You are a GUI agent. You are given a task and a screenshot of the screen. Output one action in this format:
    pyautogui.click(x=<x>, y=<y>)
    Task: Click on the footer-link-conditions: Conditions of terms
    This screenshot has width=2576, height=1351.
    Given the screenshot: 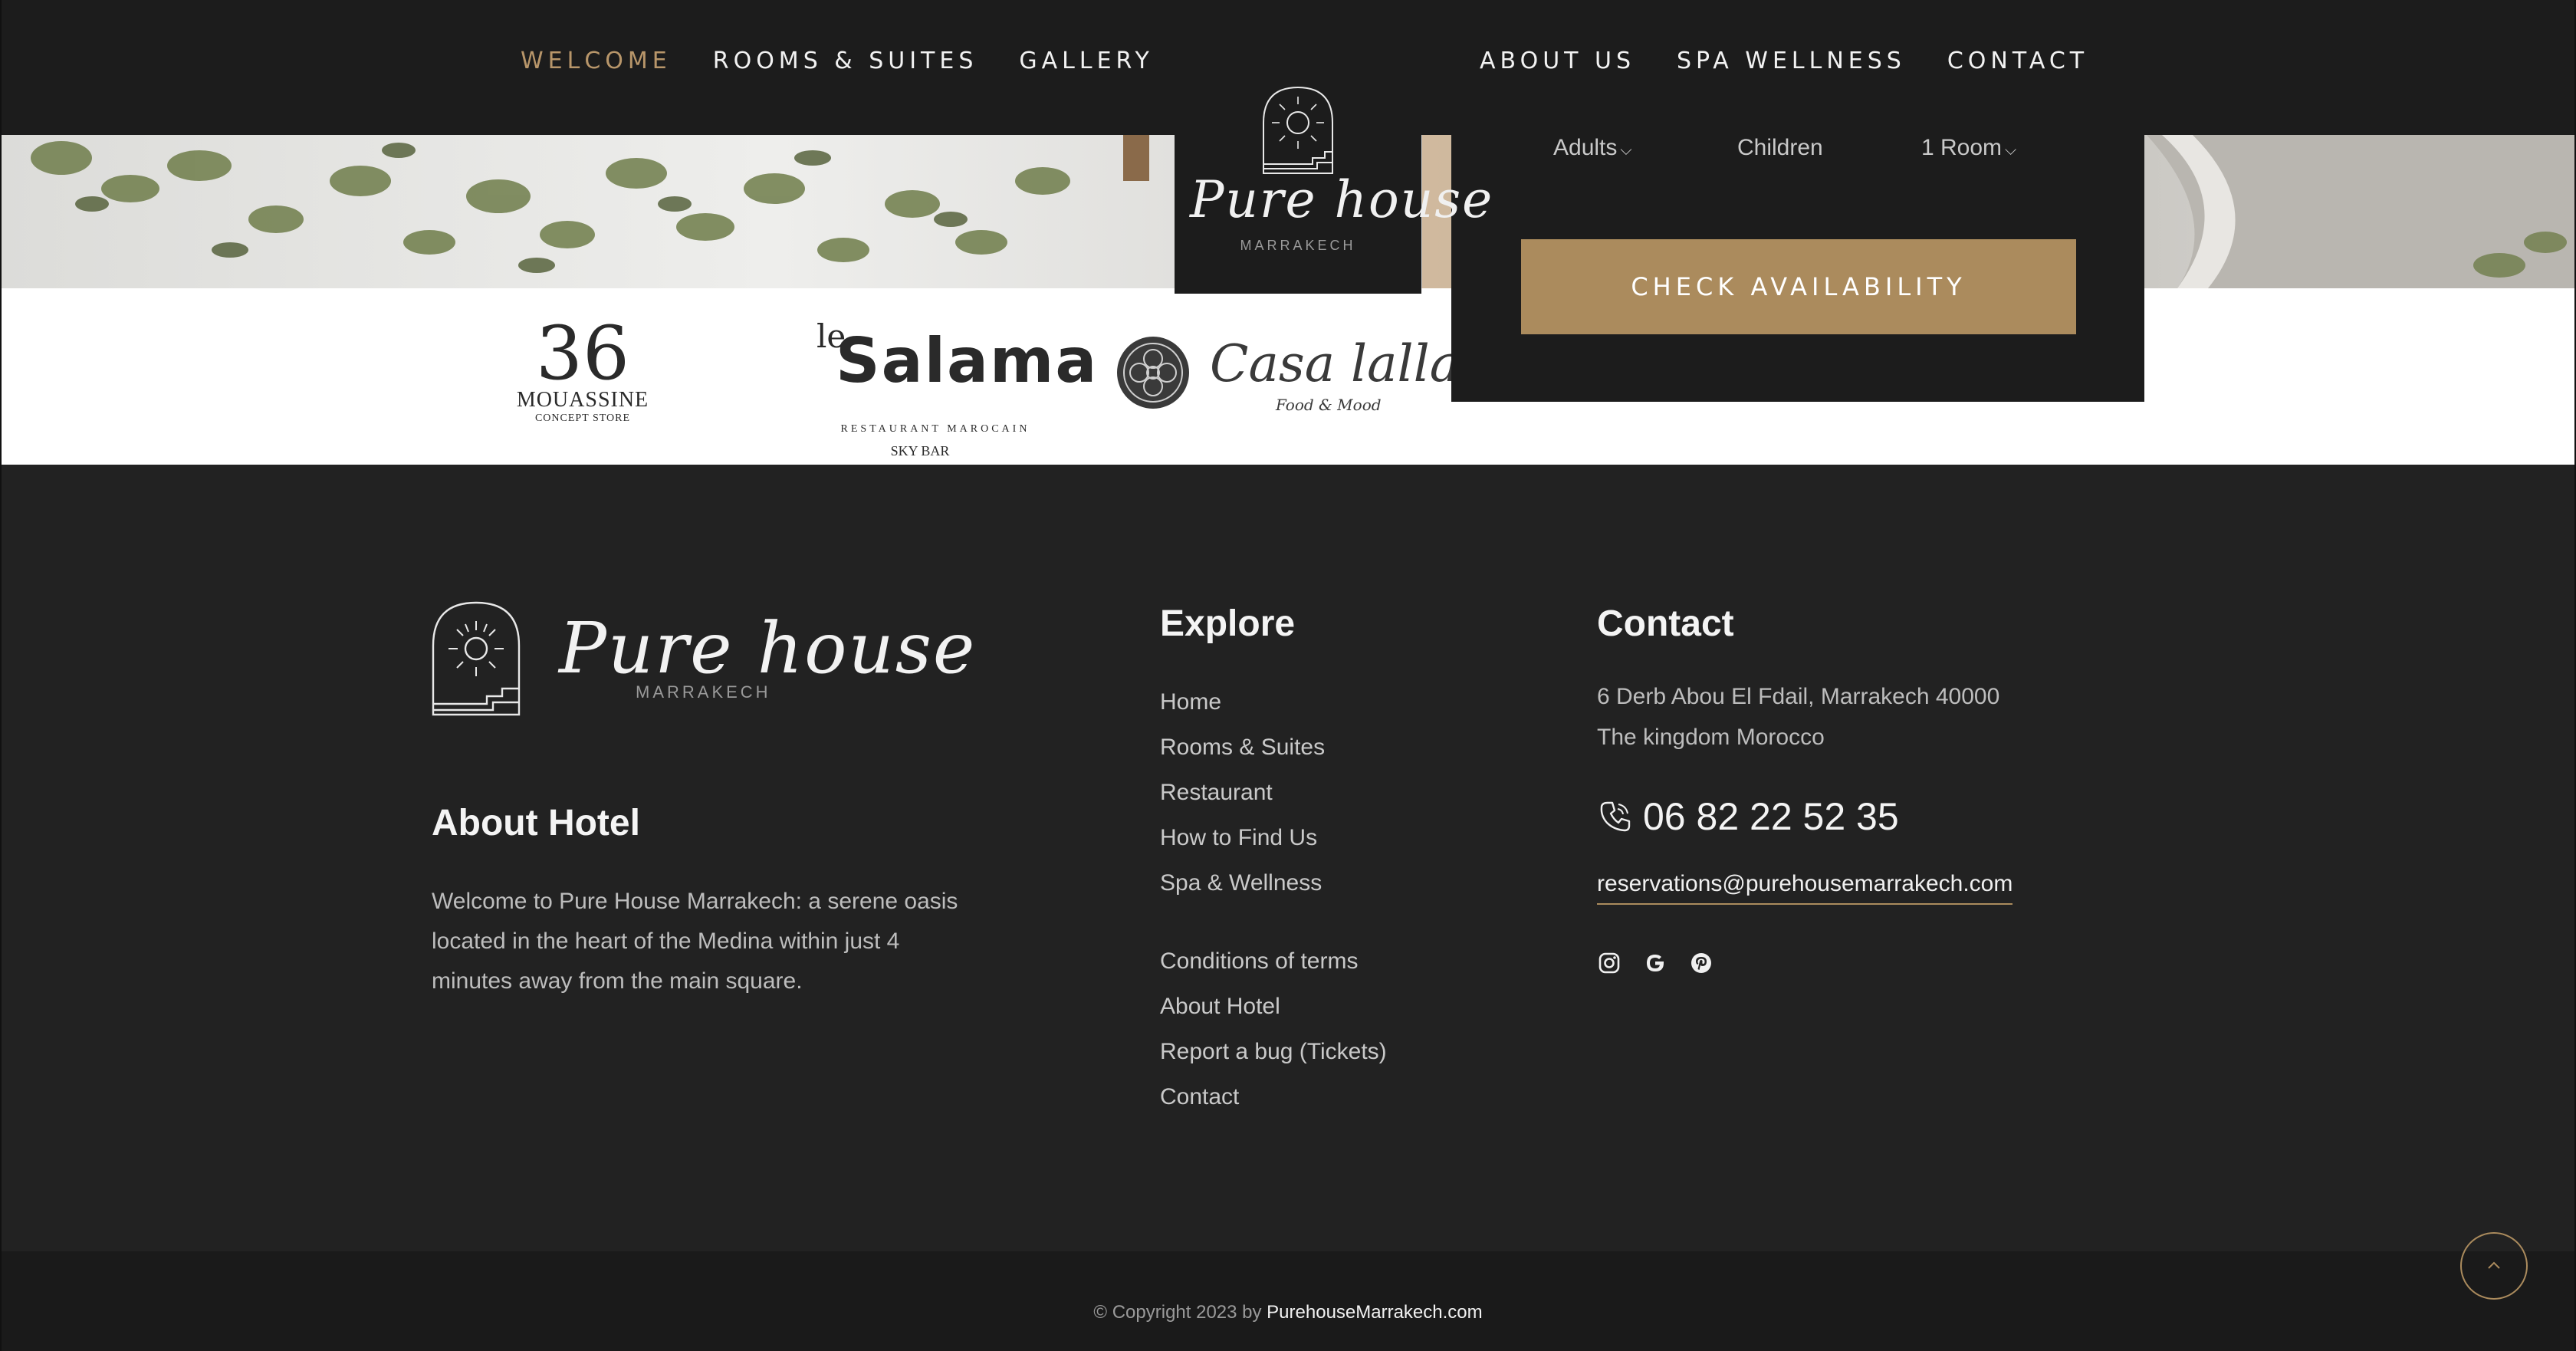 What is the action you would take?
    pyautogui.click(x=1274, y=961)
    